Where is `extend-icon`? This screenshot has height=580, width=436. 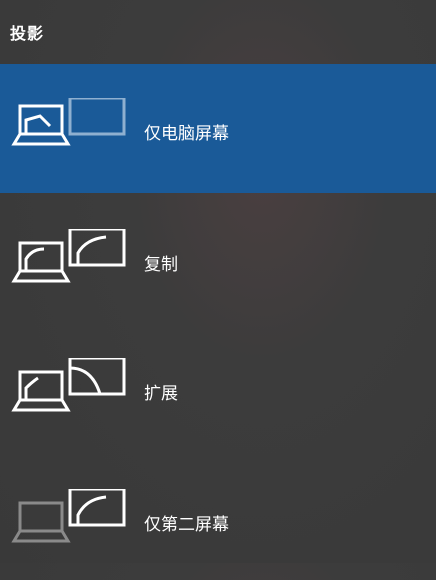 extend-icon is located at coordinates (68, 385).